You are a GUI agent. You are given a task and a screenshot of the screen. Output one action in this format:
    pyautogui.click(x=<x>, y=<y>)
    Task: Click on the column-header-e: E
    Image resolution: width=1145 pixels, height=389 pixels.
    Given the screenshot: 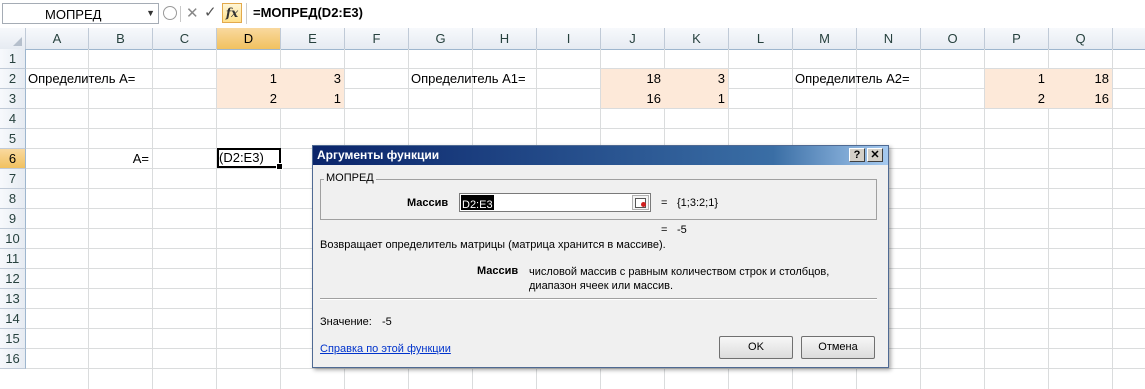 What is the action you would take?
    pyautogui.click(x=313, y=38)
    